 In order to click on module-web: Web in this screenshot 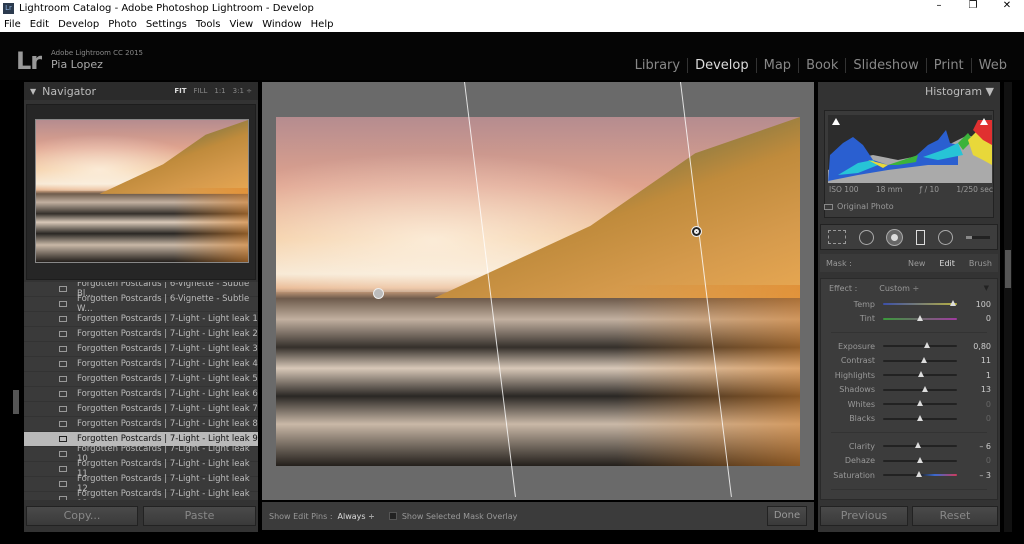, I will do `click(992, 65)`.